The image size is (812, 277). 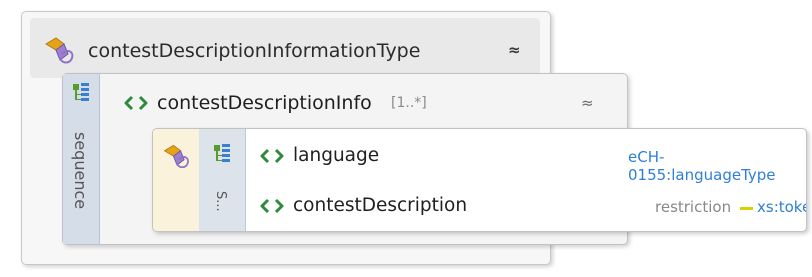 What do you see at coordinates (254, 51) in the screenshot?
I see `complex-type-name: contestDescriptionInformationType` at bounding box center [254, 51].